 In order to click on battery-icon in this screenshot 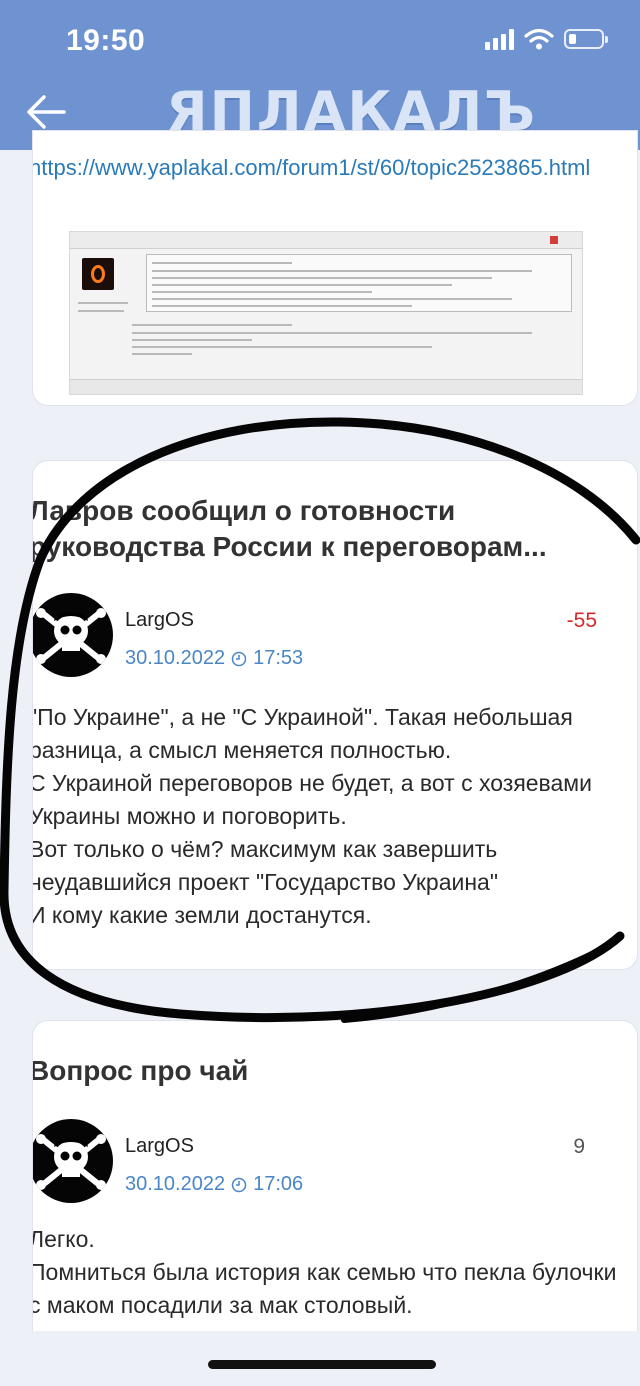, I will do `click(586, 39)`.